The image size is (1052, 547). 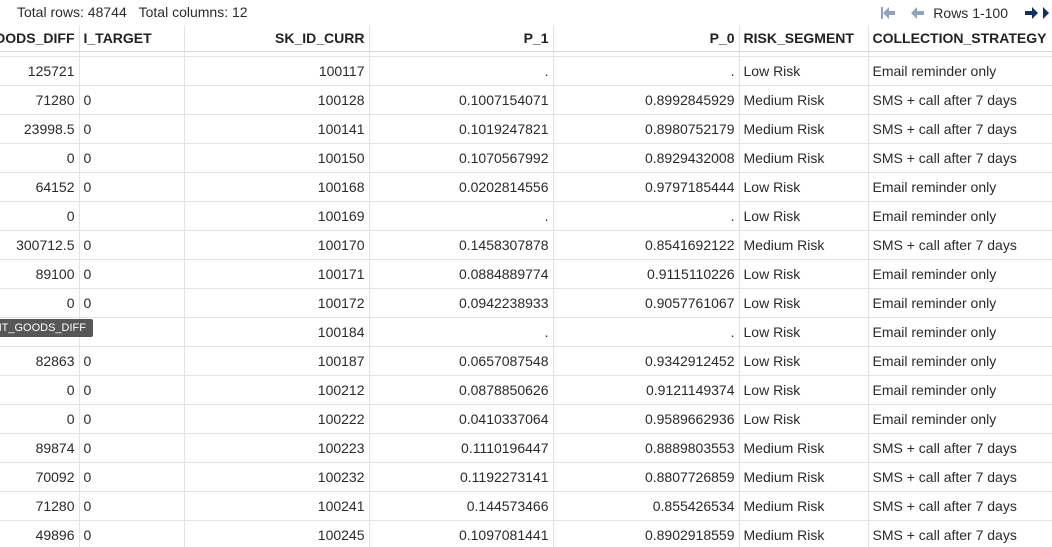 What do you see at coordinates (40, 38) in the screenshot?
I see `column-header-amt-goods-diff: AMT_CREDIT_MINUS_AMT_GOODS_DIFF` at bounding box center [40, 38].